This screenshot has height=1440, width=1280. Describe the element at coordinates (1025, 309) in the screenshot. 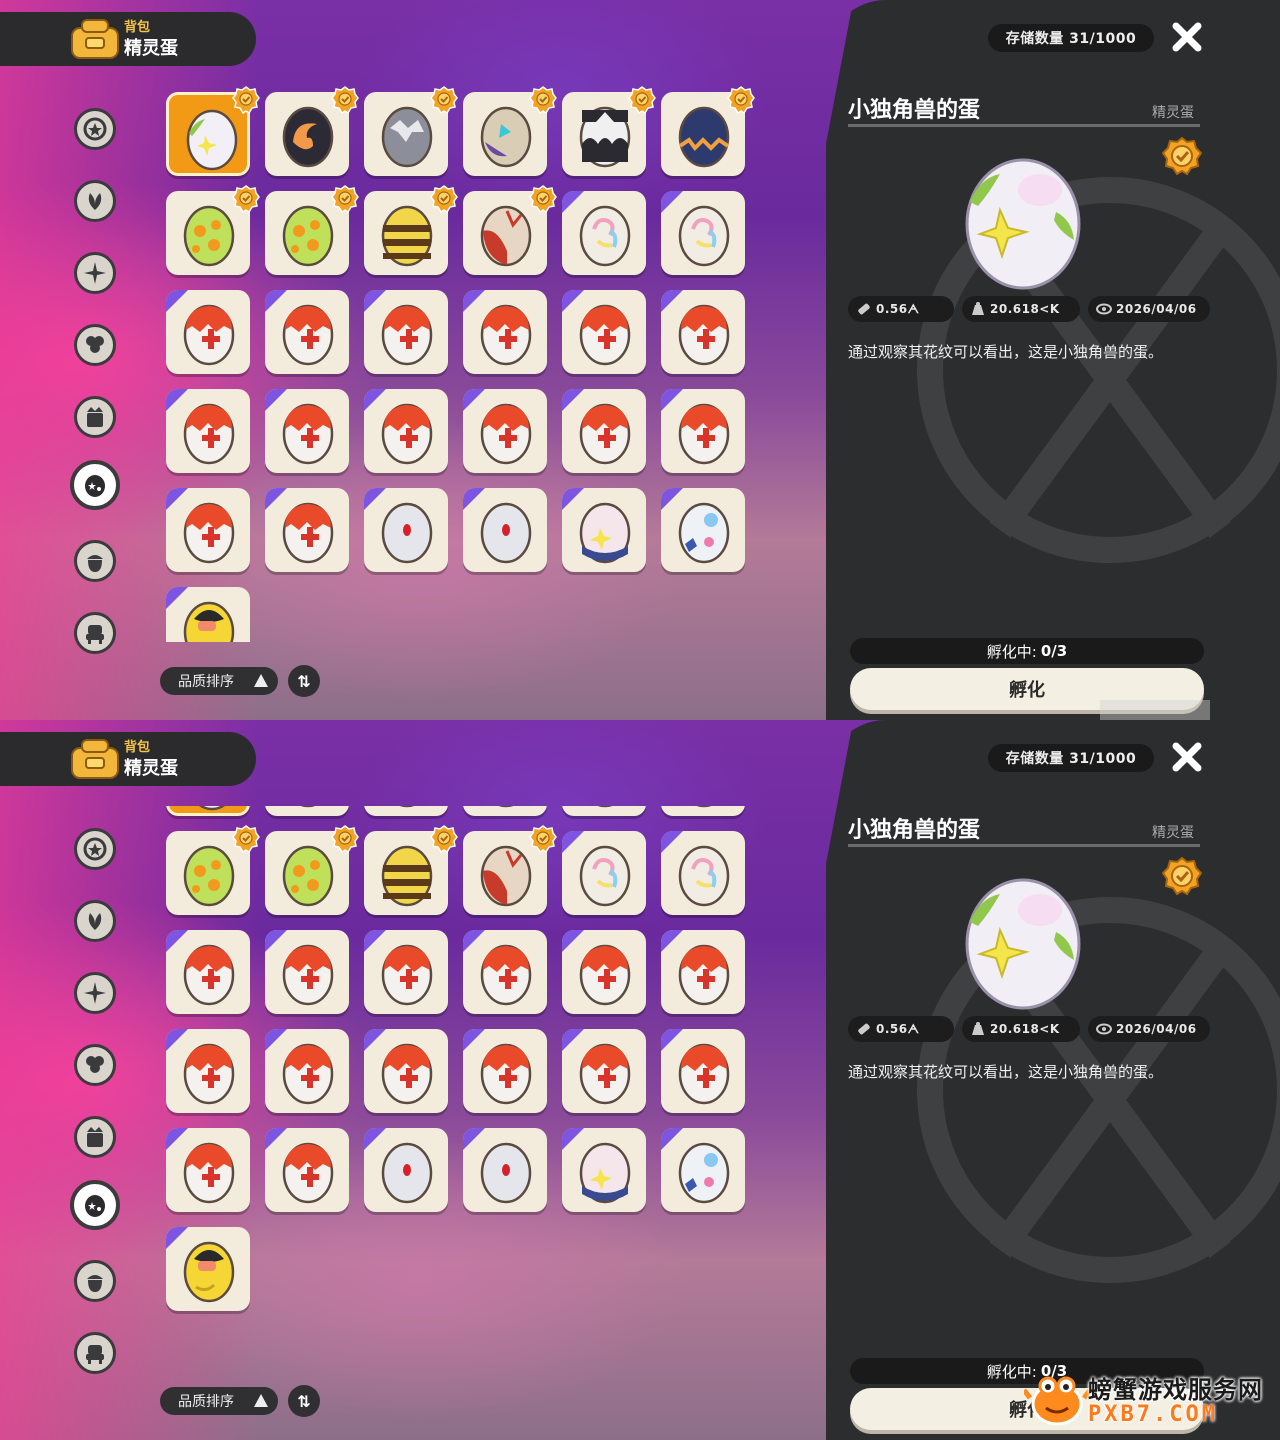

I see `egg-weight-value: 20.618<K` at that location.